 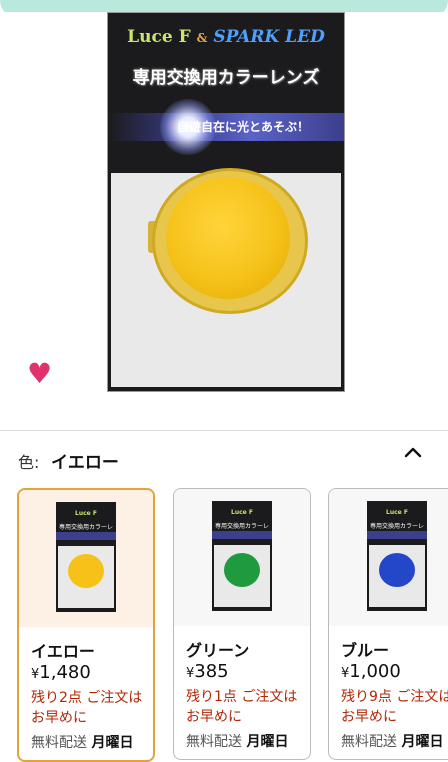 What do you see at coordinates (365, 650) in the screenshot?
I see `variant-name: ブルー` at bounding box center [365, 650].